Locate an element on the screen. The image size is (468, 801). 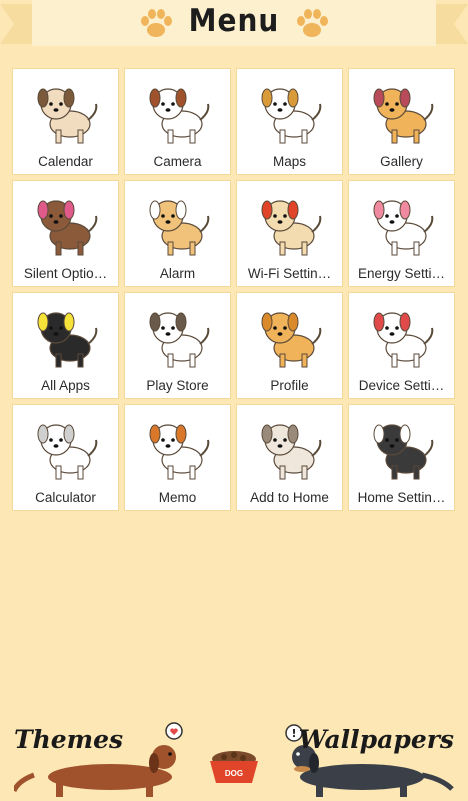
papillon-dog-icon is located at coordinates (179, 116).